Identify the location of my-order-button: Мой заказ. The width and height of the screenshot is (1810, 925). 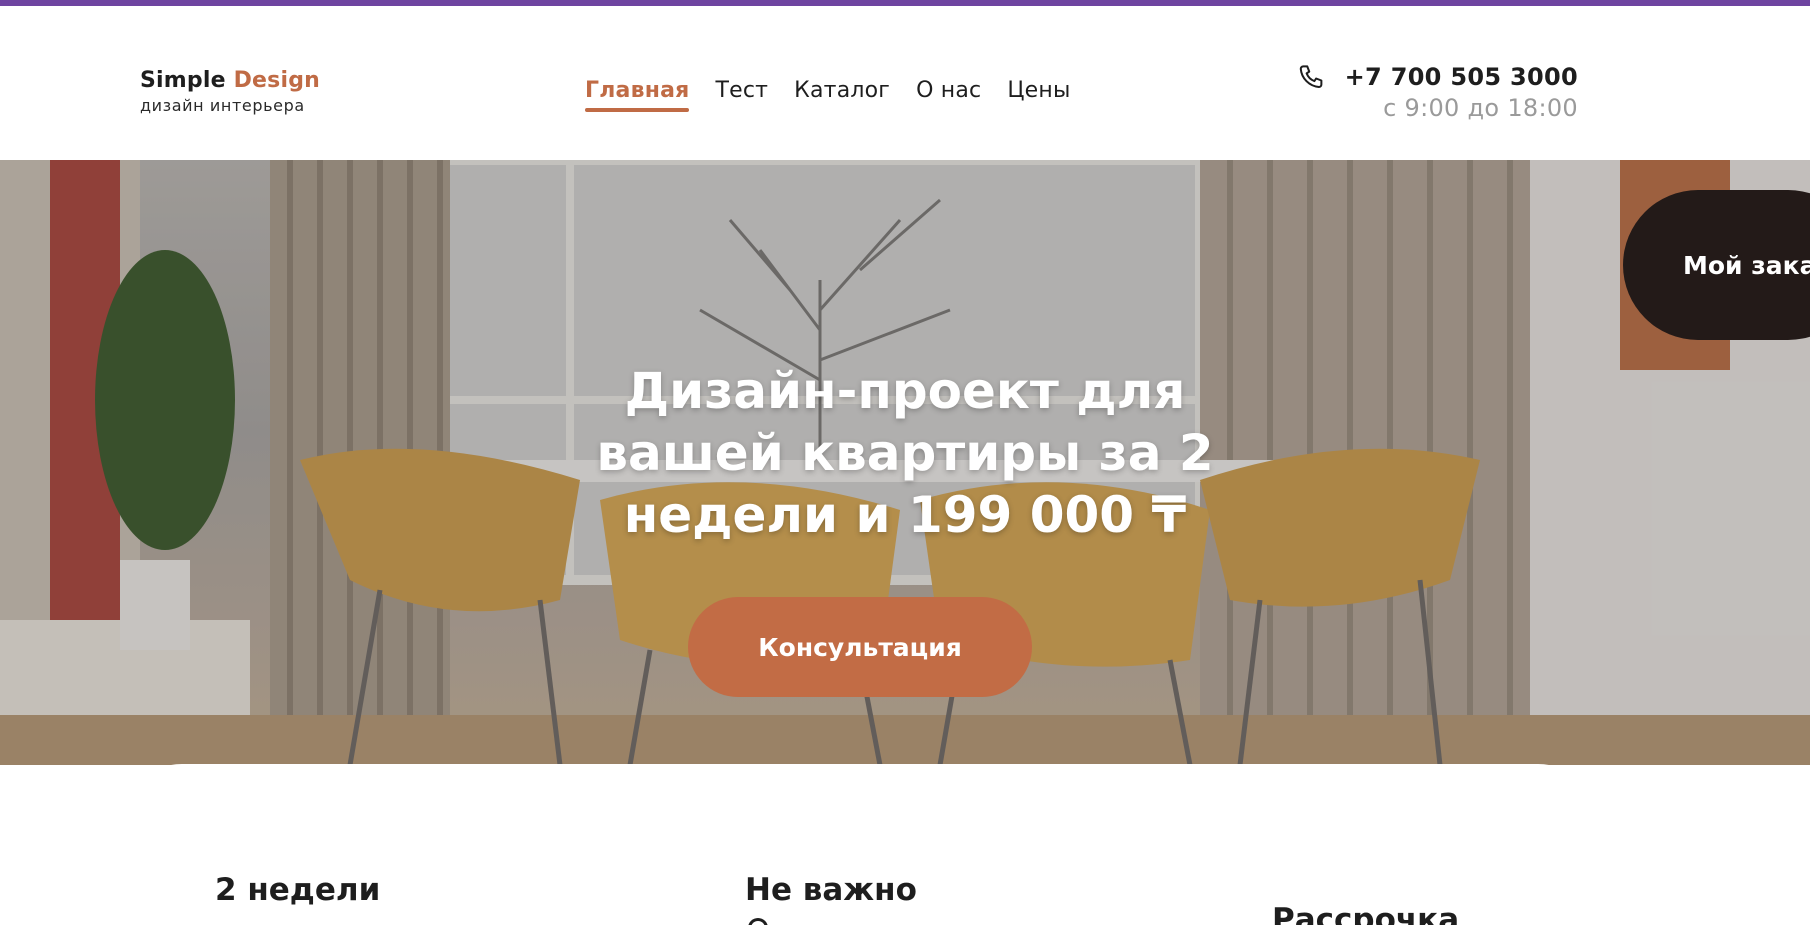
(1716, 265).